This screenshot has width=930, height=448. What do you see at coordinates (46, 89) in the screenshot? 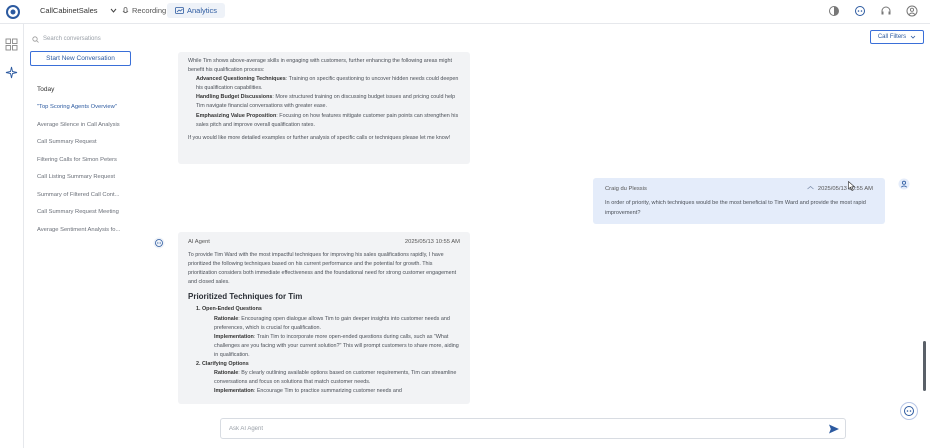
I see `section-label-today: Today` at bounding box center [46, 89].